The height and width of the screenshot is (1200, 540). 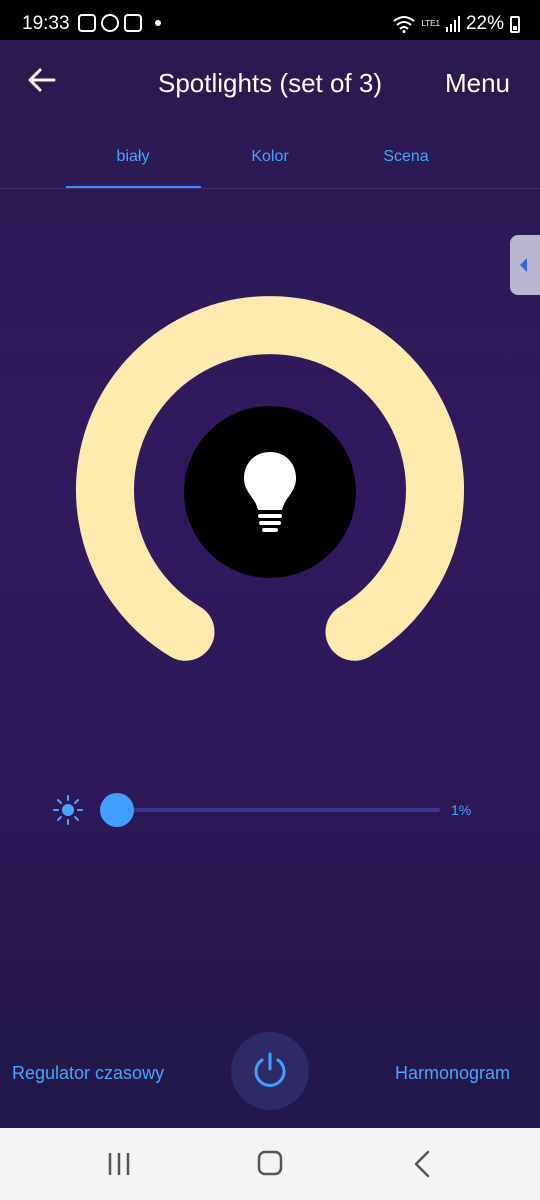 What do you see at coordinates (477, 83) in the screenshot?
I see `menu-button: Menu` at bounding box center [477, 83].